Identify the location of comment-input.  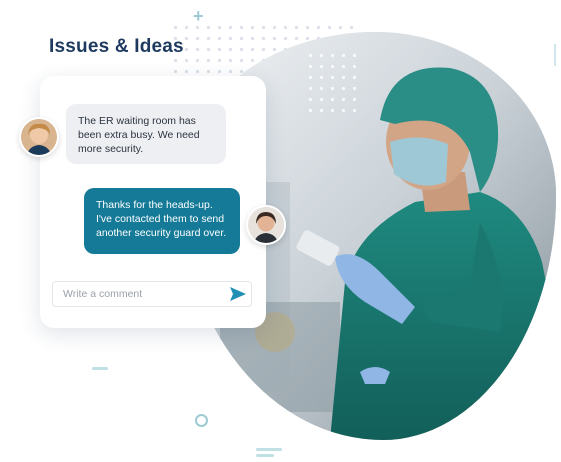
(139, 294).